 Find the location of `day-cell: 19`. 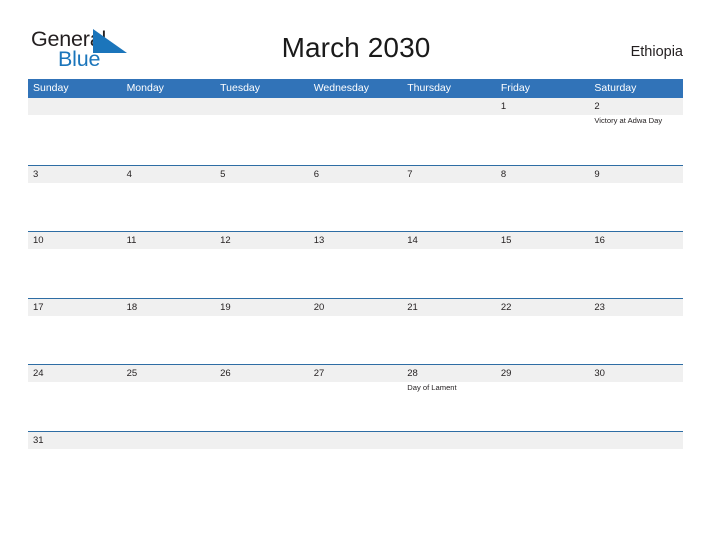

day-cell: 19 is located at coordinates (262, 332).